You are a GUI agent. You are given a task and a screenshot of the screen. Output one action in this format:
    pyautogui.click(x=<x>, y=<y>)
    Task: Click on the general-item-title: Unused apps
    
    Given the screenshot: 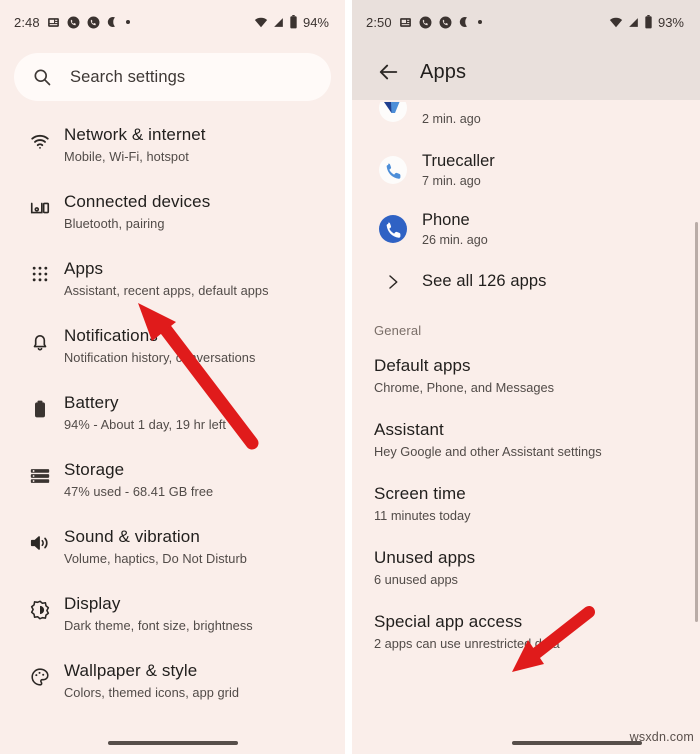 What is the action you would take?
    pyautogui.click(x=425, y=557)
    